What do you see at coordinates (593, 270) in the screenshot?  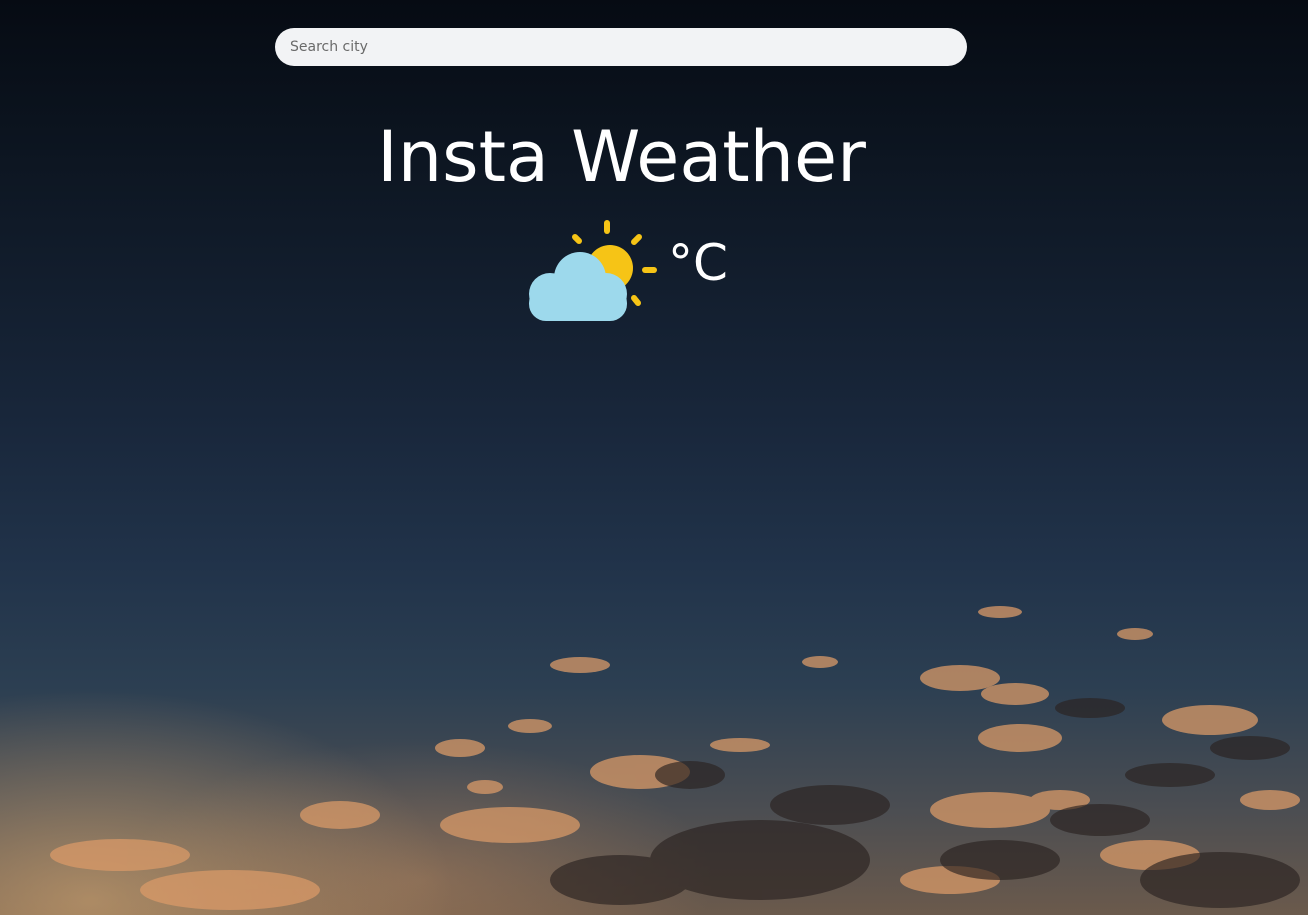 I see `partly-cloudy-icon` at bounding box center [593, 270].